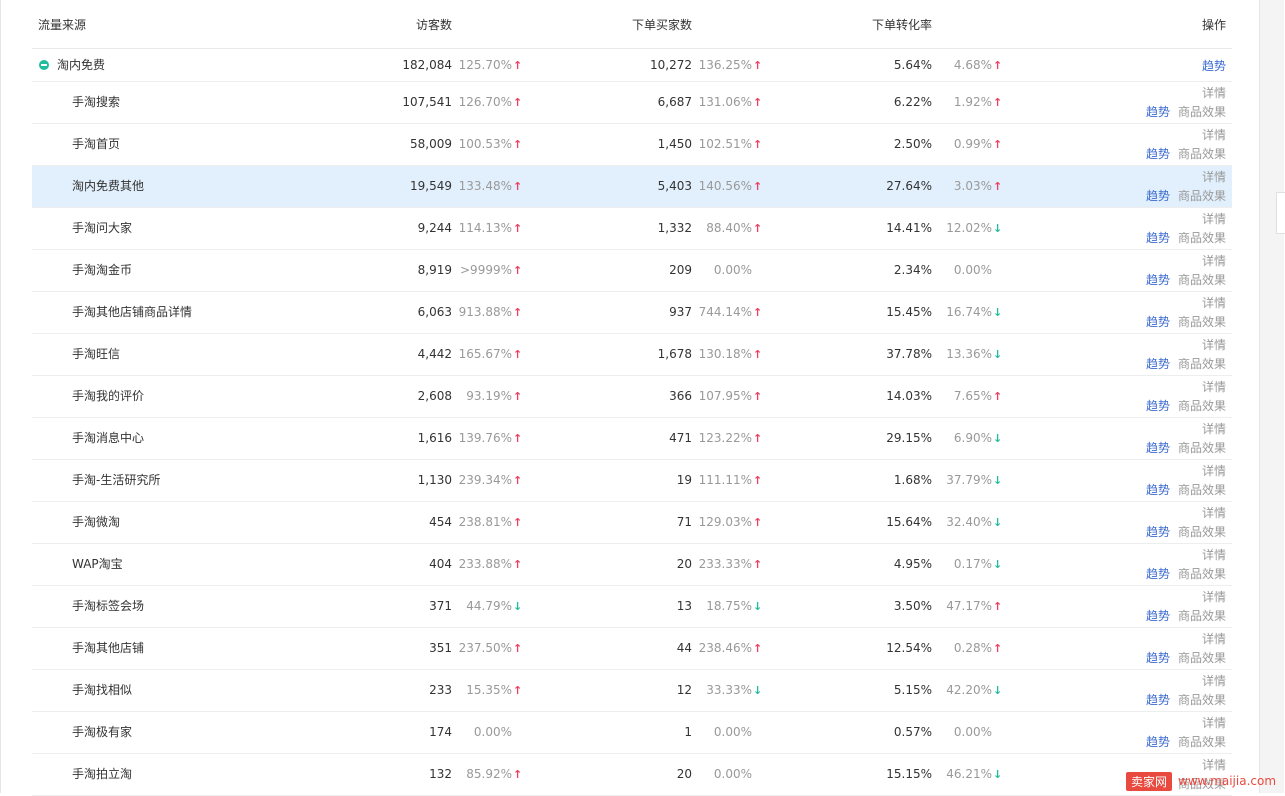 Image resolution: width=1285 pixels, height=796 pixels. I want to click on buyers-change-text: 88.40%, so click(729, 228).